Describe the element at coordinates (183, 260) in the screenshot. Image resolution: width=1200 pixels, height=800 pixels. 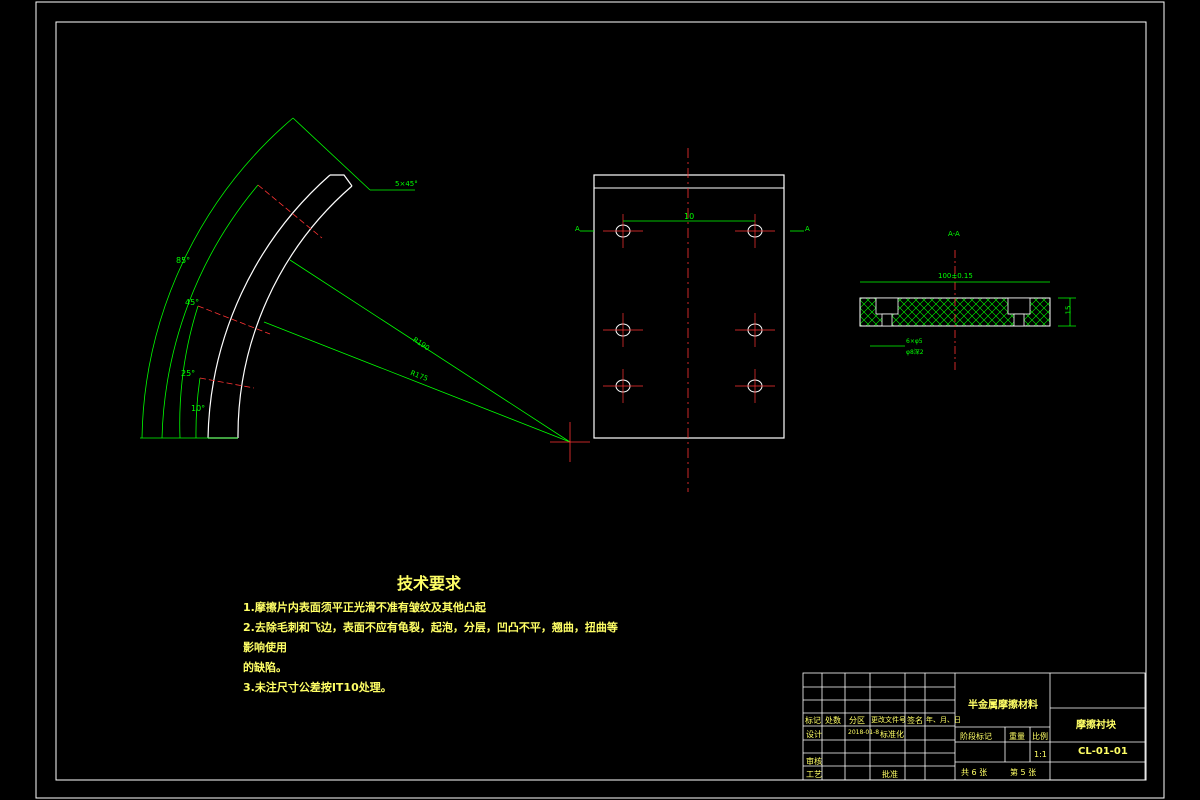
I see `angle-85: 85°` at that location.